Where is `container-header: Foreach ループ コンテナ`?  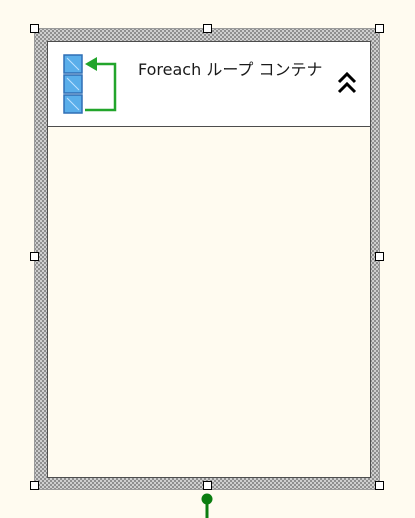
container-header: Foreach ループ コンテナ is located at coordinates (209, 84).